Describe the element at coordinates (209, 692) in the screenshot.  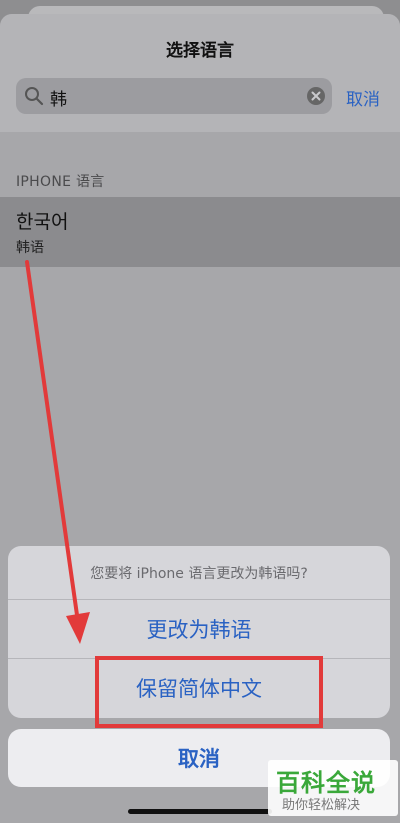
I see `annotation-highlight` at that location.